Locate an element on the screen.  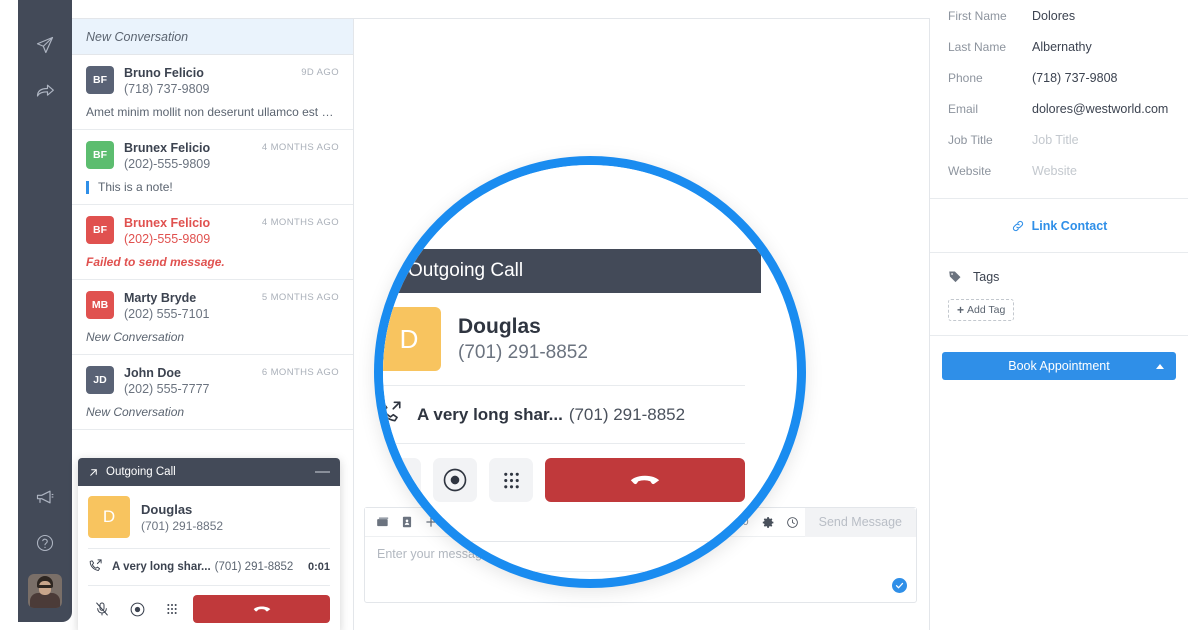
tags-label: Tags is located at coordinates (986, 276).